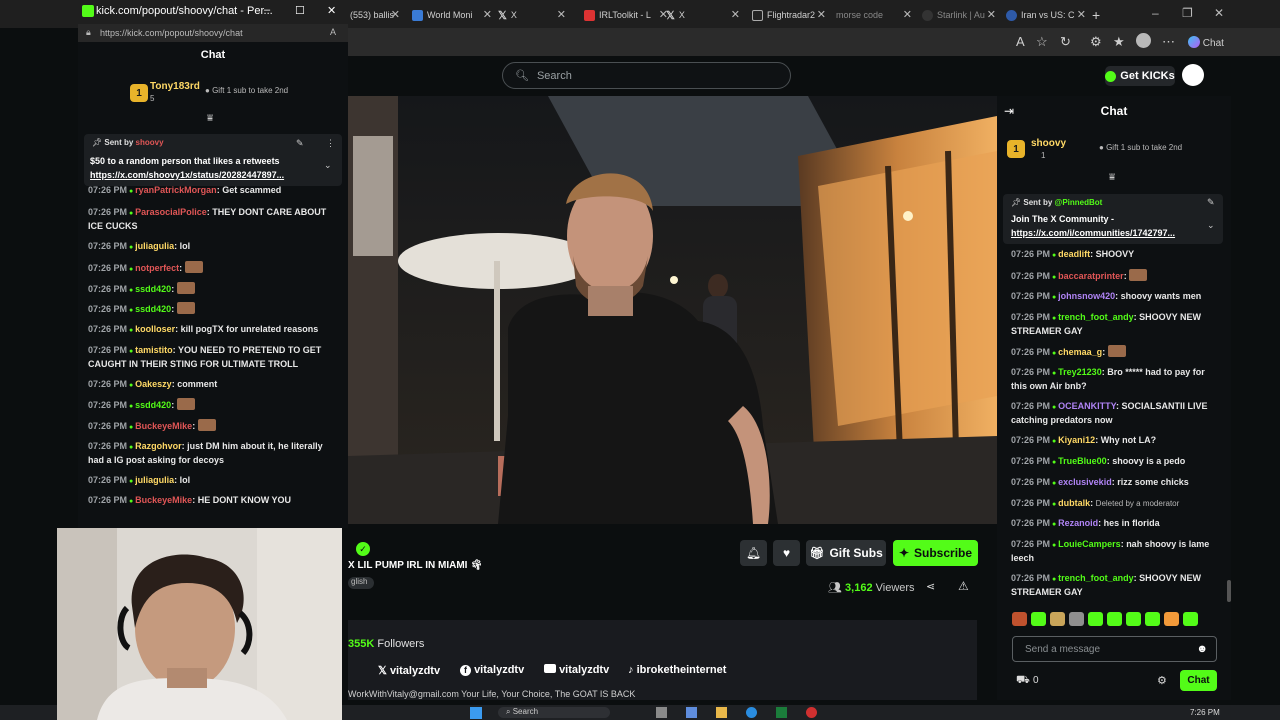  What do you see at coordinates (1114, 649) in the screenshot?
I see `chat-message-input: Send a message ☻` at bounding box center [1114, 649].